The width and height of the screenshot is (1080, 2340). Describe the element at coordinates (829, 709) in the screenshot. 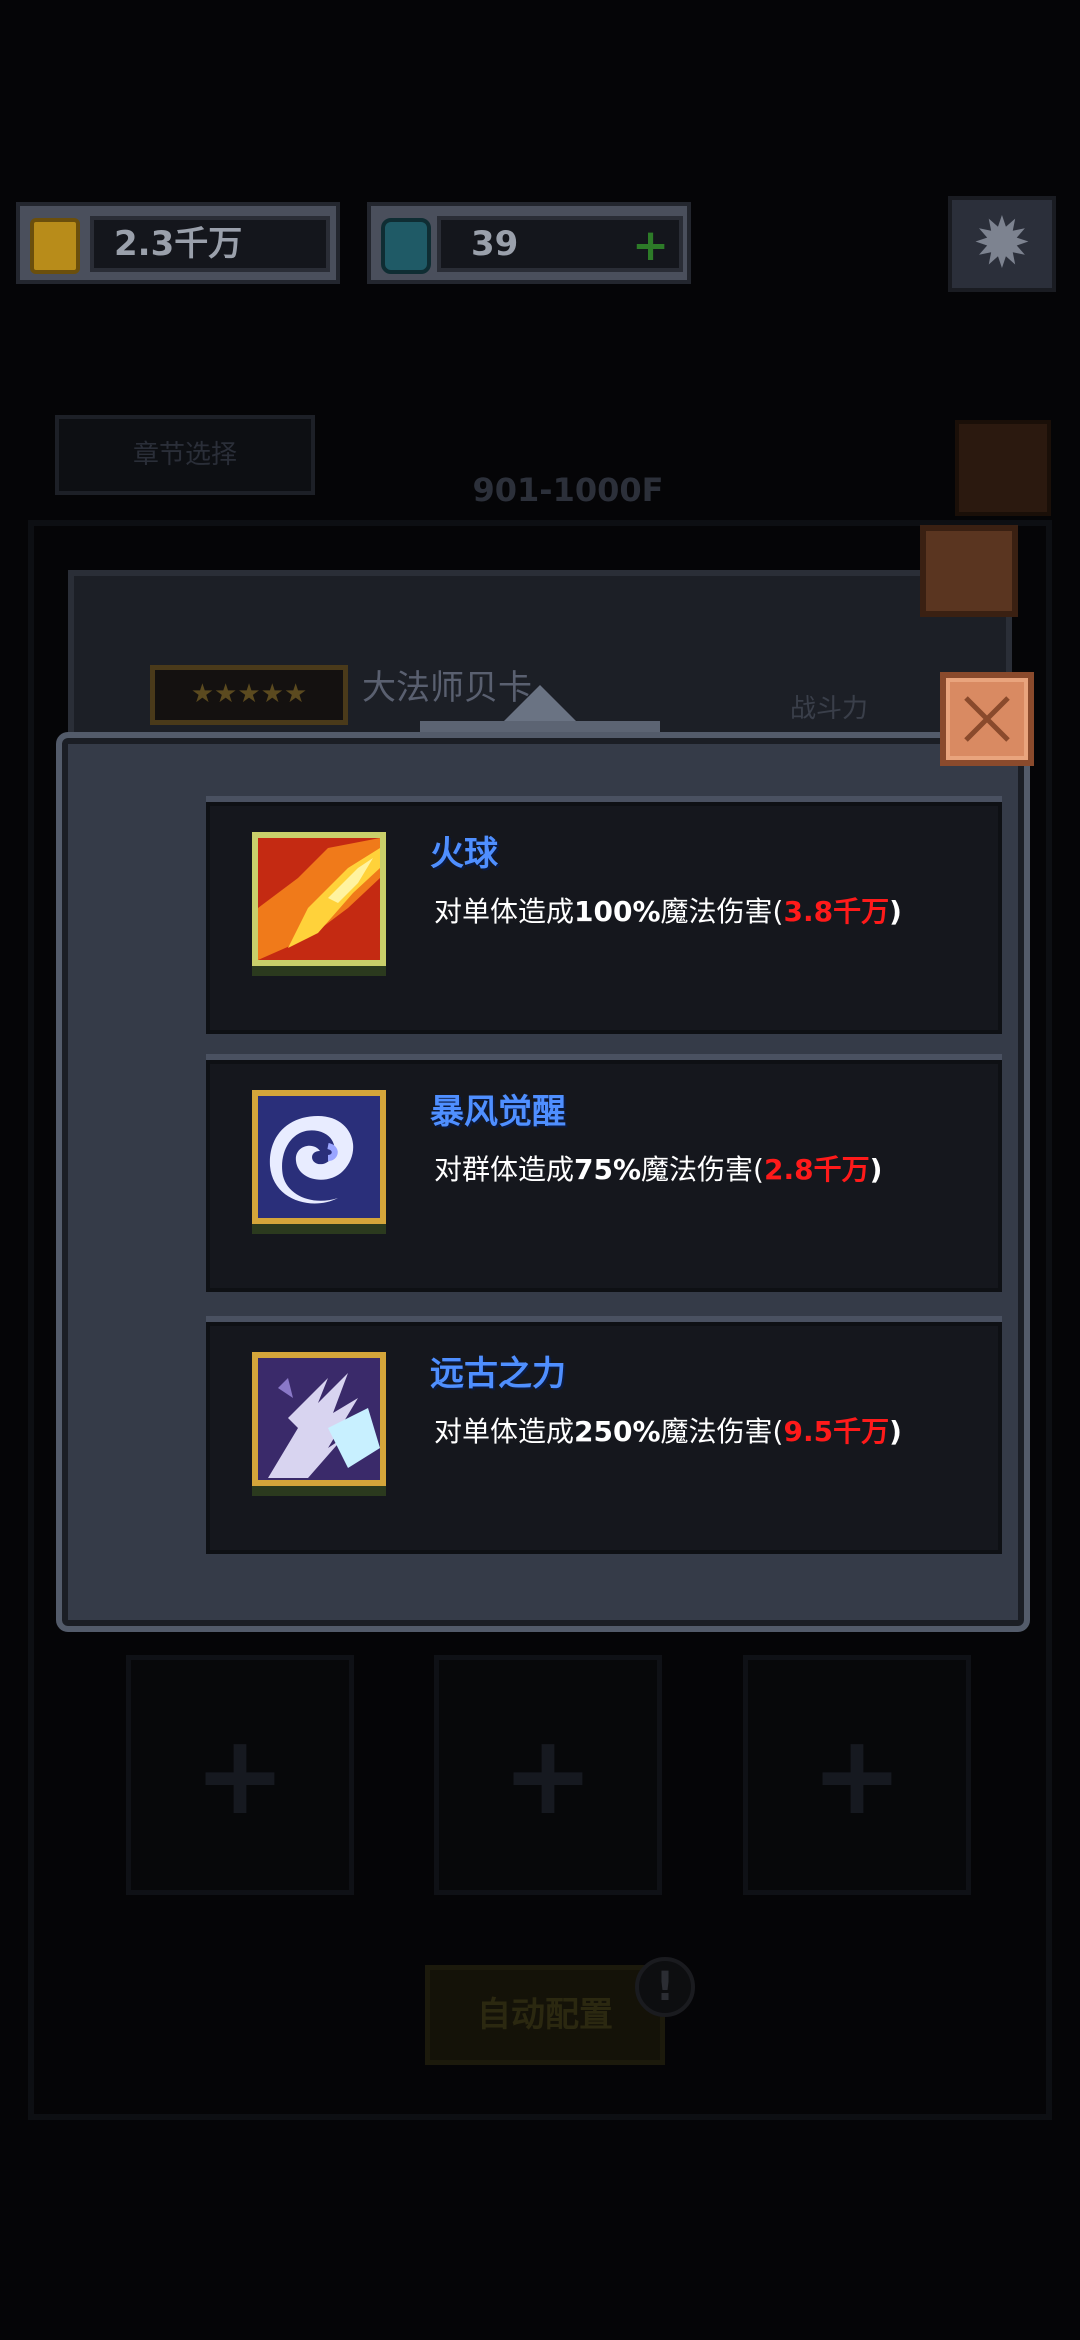

I see `power-label: 战斗力` at that location.